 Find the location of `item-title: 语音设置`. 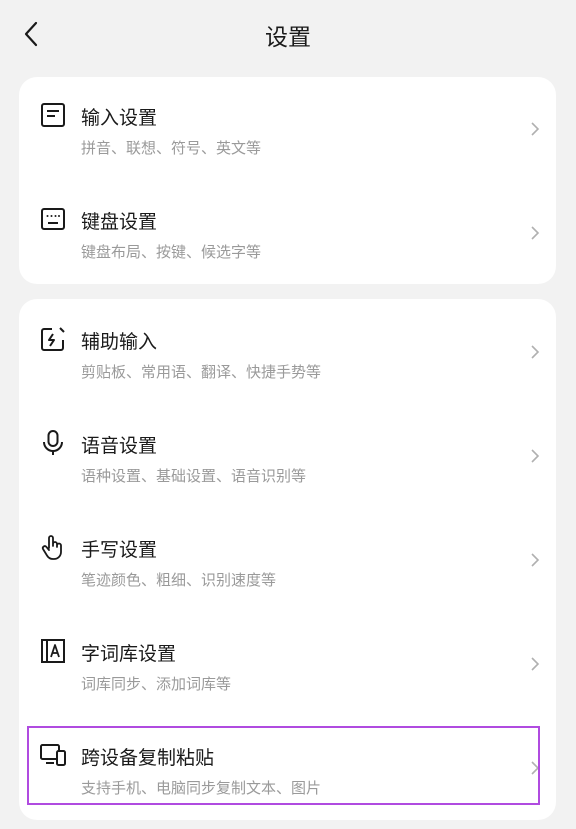

item-title: 语音设置 is located at coordinates (119, 446).